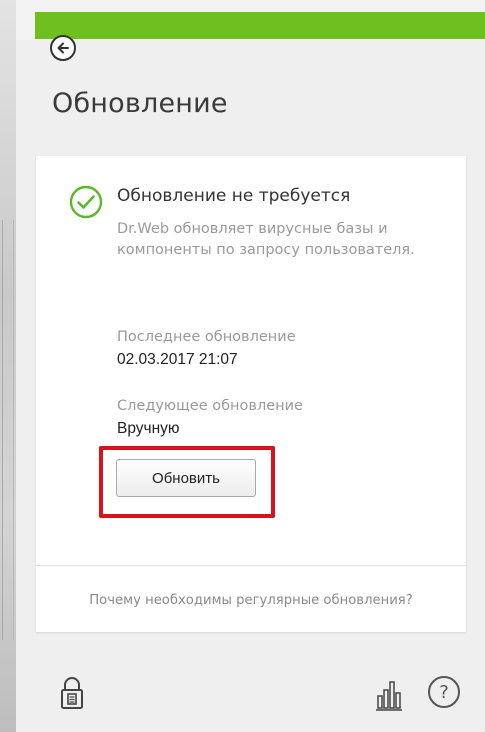 This screenshot has height=732, width=485. I want to click on header-bar, so click(250, 20).